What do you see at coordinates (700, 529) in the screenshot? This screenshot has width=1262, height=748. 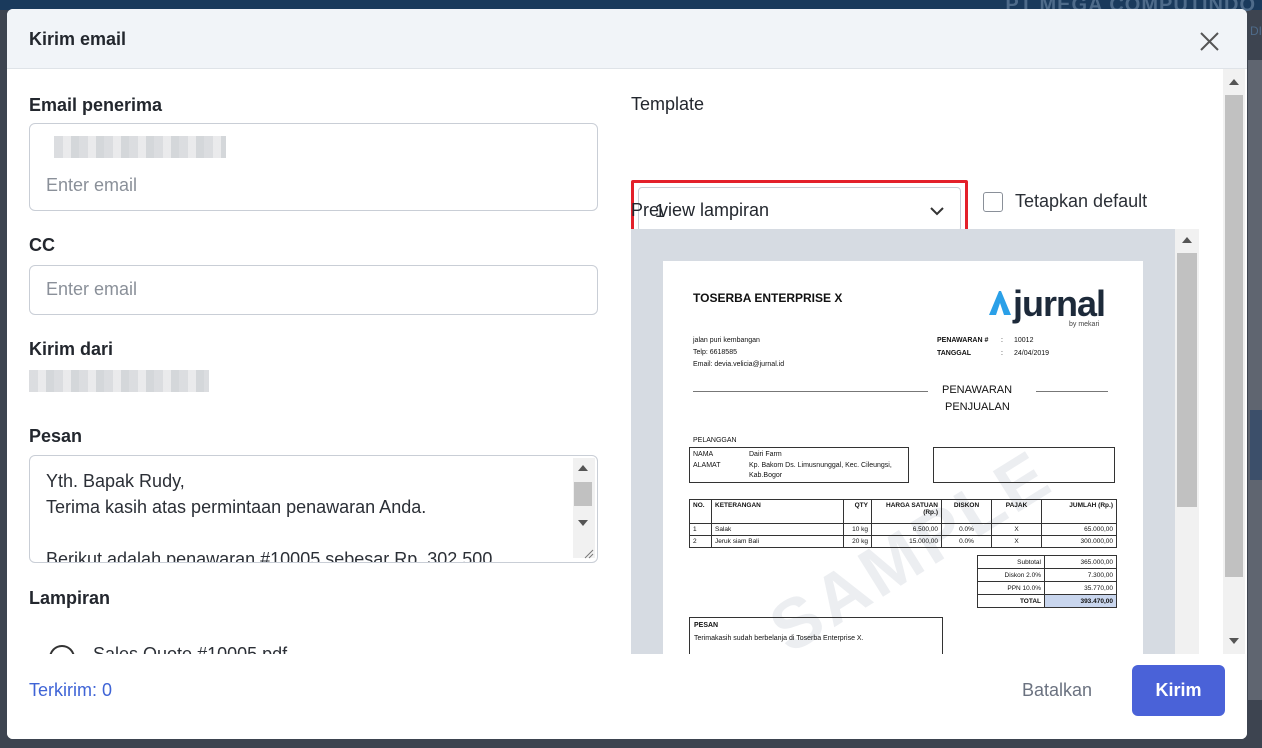 I see `doc-table-cell: 1` at bounding box center [700, 529].